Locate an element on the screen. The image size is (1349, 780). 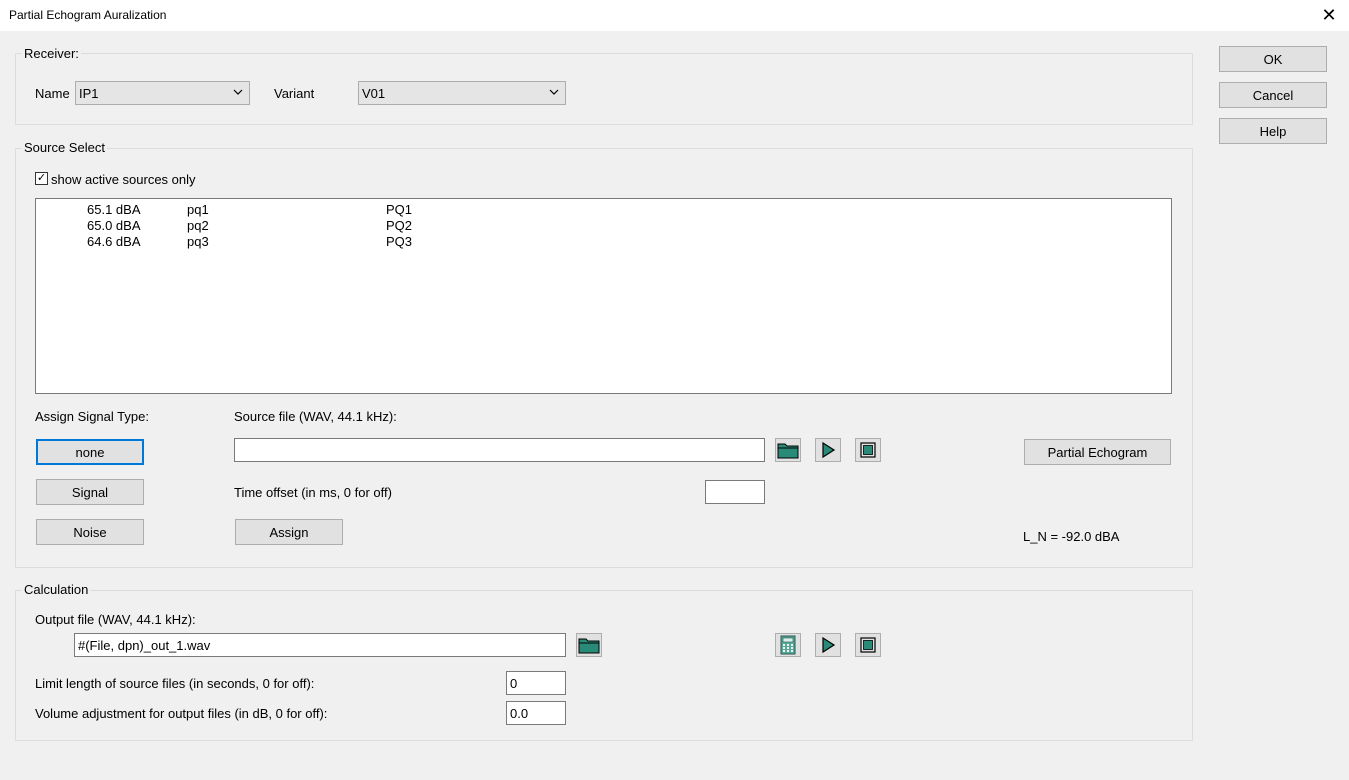
receiver-name-value: IP1 is located at coordinates (89, 93).